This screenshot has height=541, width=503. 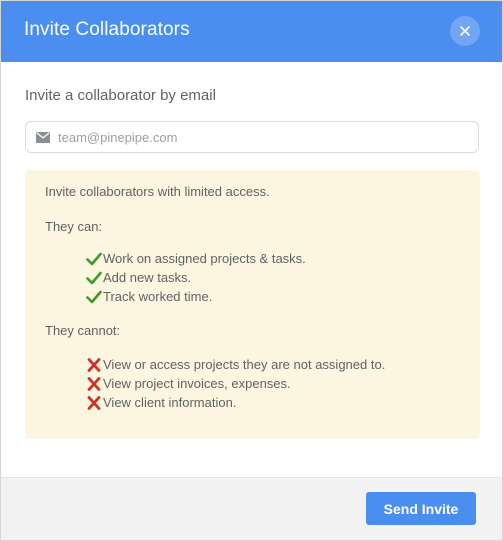 I want to click on dialog-header: Invite Collaborators, so click(x=251, y=31).